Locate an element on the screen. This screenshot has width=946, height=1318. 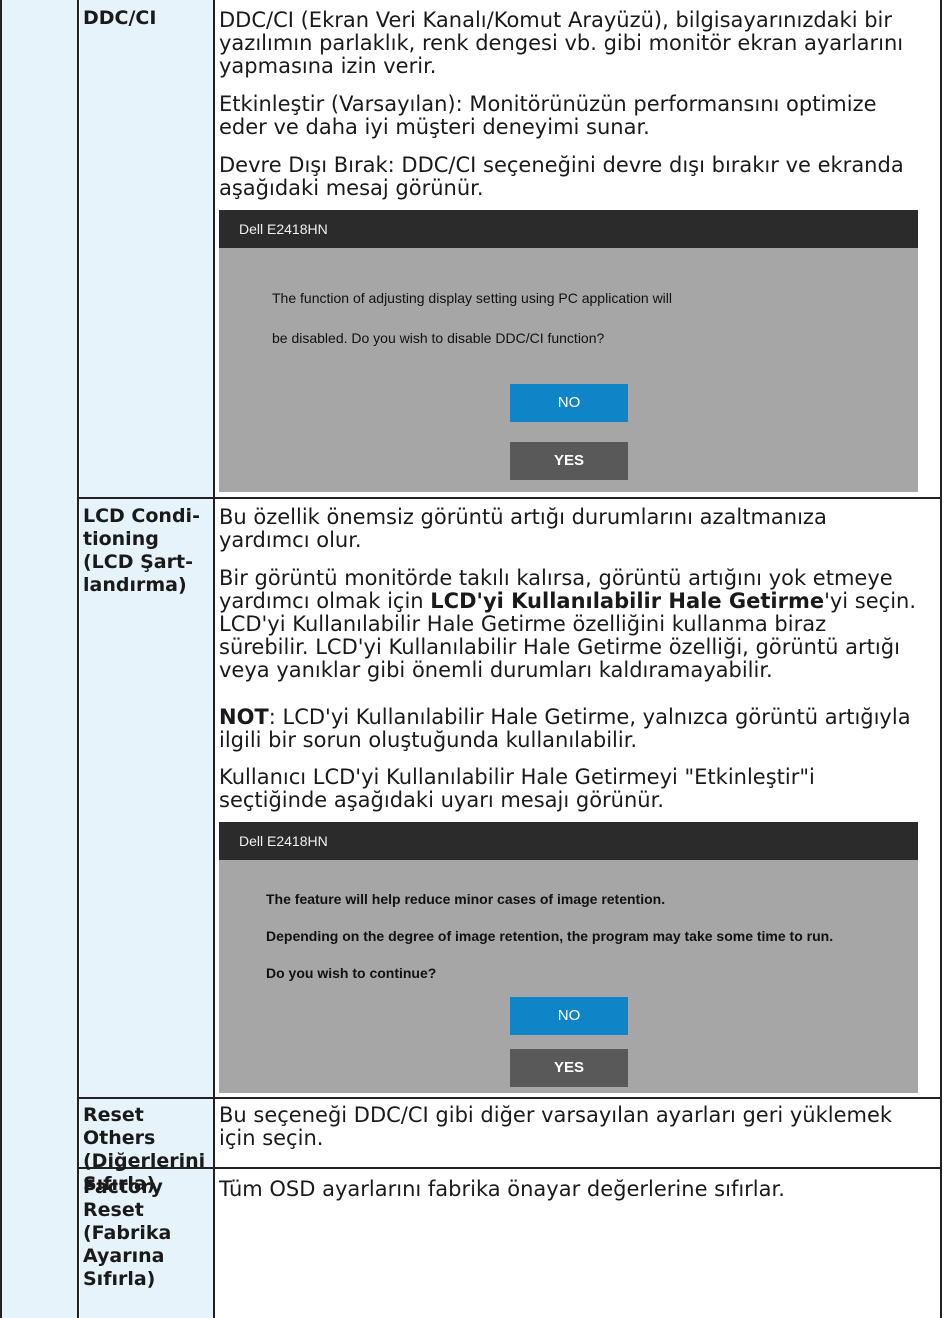
row-label-text: (LCD Şart- is located at coordinates (138, 562).